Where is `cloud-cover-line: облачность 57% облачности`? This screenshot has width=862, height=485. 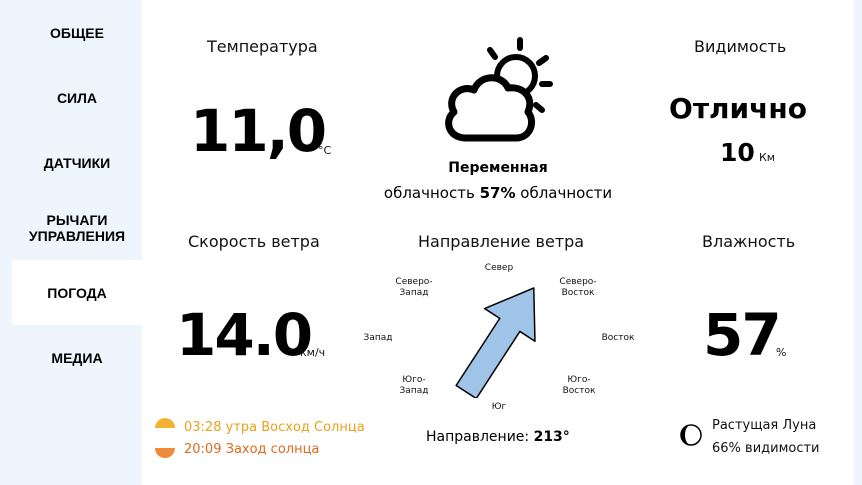
cloud-cover-line: облачность 57% облачности is located at coordinates (498, 193).